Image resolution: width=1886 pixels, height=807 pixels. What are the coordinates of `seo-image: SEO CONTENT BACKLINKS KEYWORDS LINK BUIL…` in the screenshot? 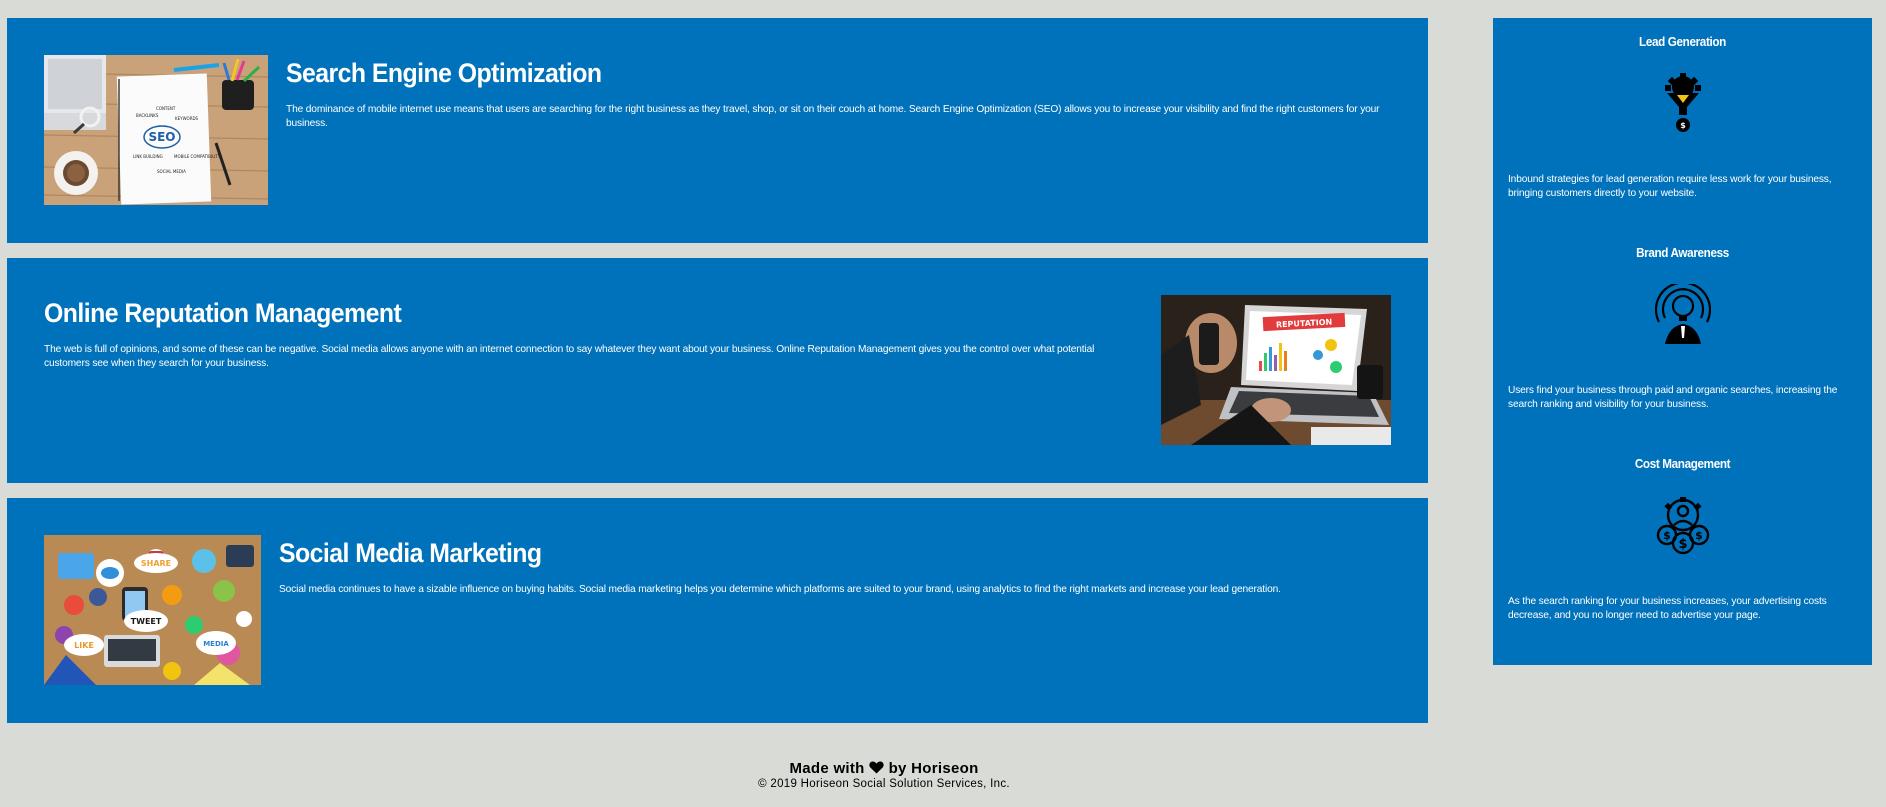 It's located at (156, 130).